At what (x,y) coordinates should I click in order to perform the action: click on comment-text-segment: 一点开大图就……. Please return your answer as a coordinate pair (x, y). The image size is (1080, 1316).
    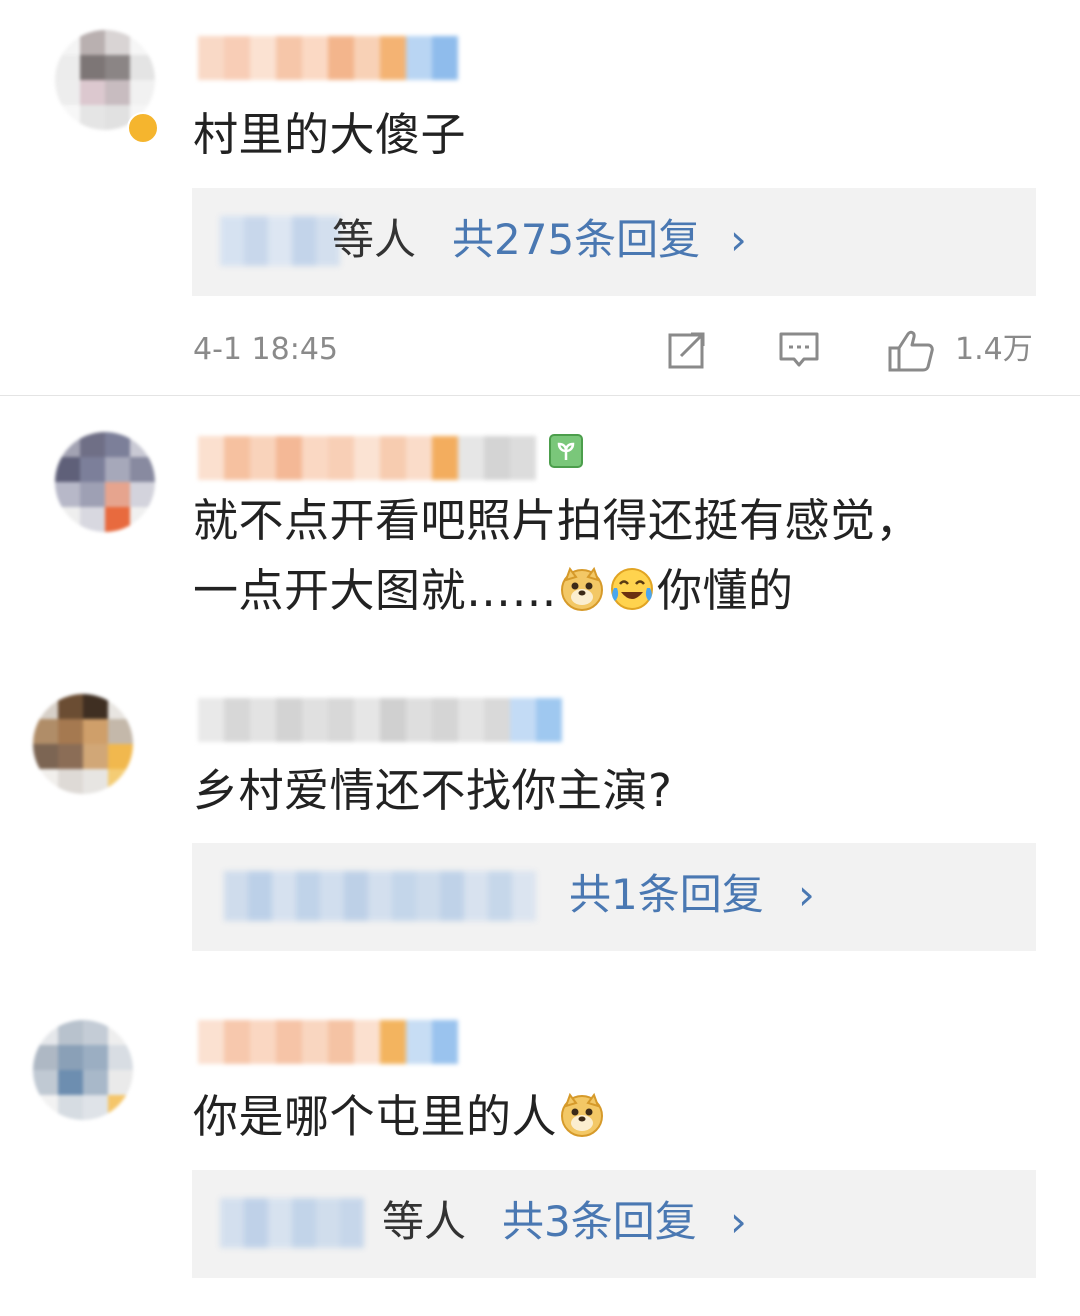
    Looking at the image, I should click on (375, 590).